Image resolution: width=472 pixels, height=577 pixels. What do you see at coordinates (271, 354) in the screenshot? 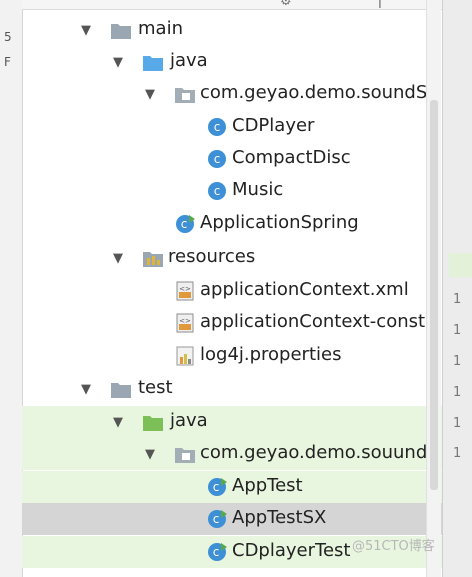
I see `tree-row-label: log4j.properties` at bounding box center [271, 354].